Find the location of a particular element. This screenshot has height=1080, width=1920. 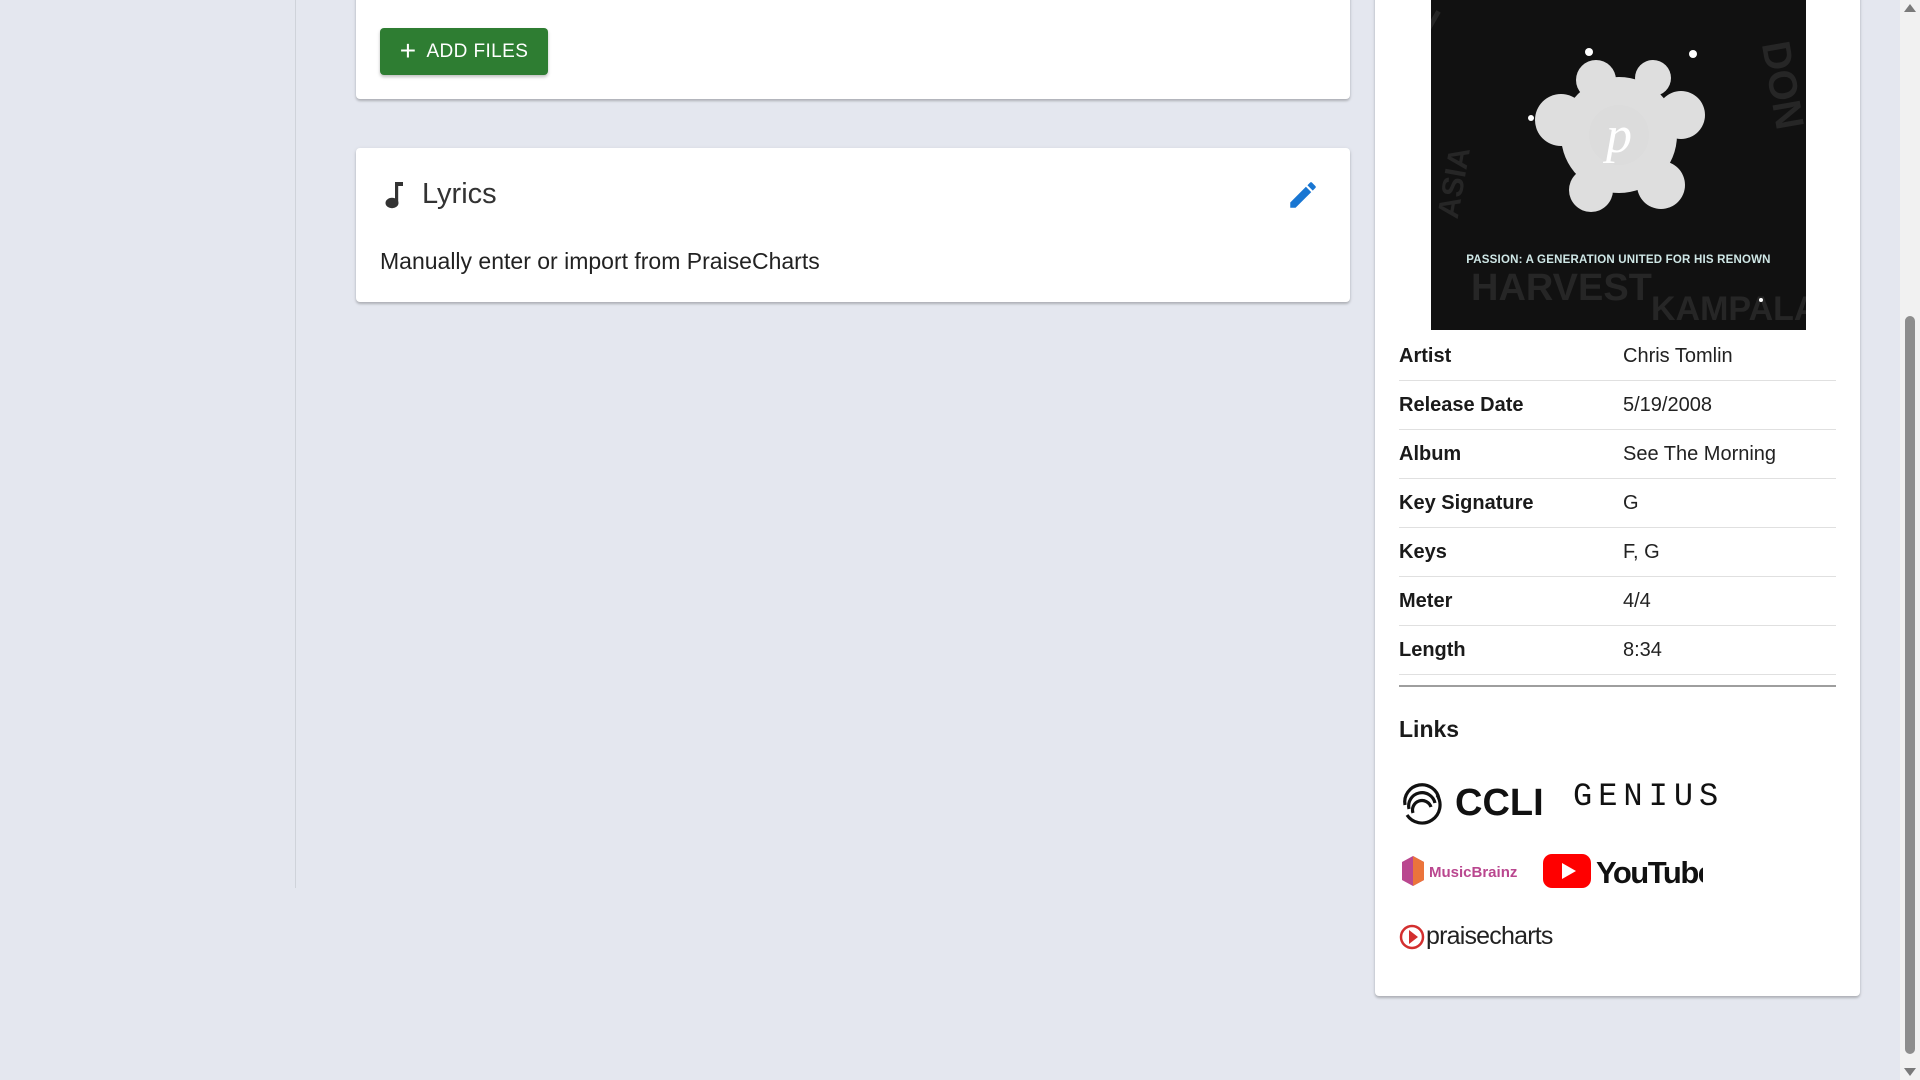

left-nav-border is located at coordinates (295, 444).